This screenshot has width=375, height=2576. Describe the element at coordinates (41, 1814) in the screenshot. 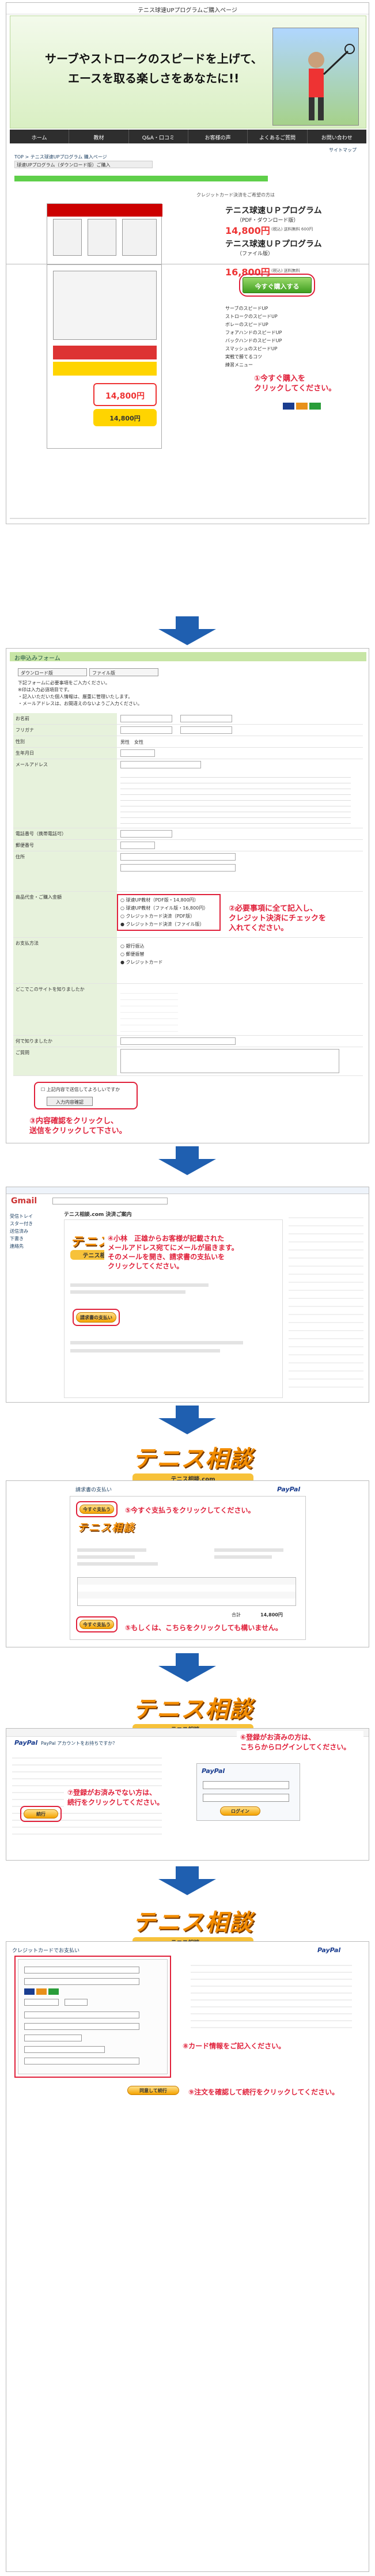

I see `continue-highlight` at that location.